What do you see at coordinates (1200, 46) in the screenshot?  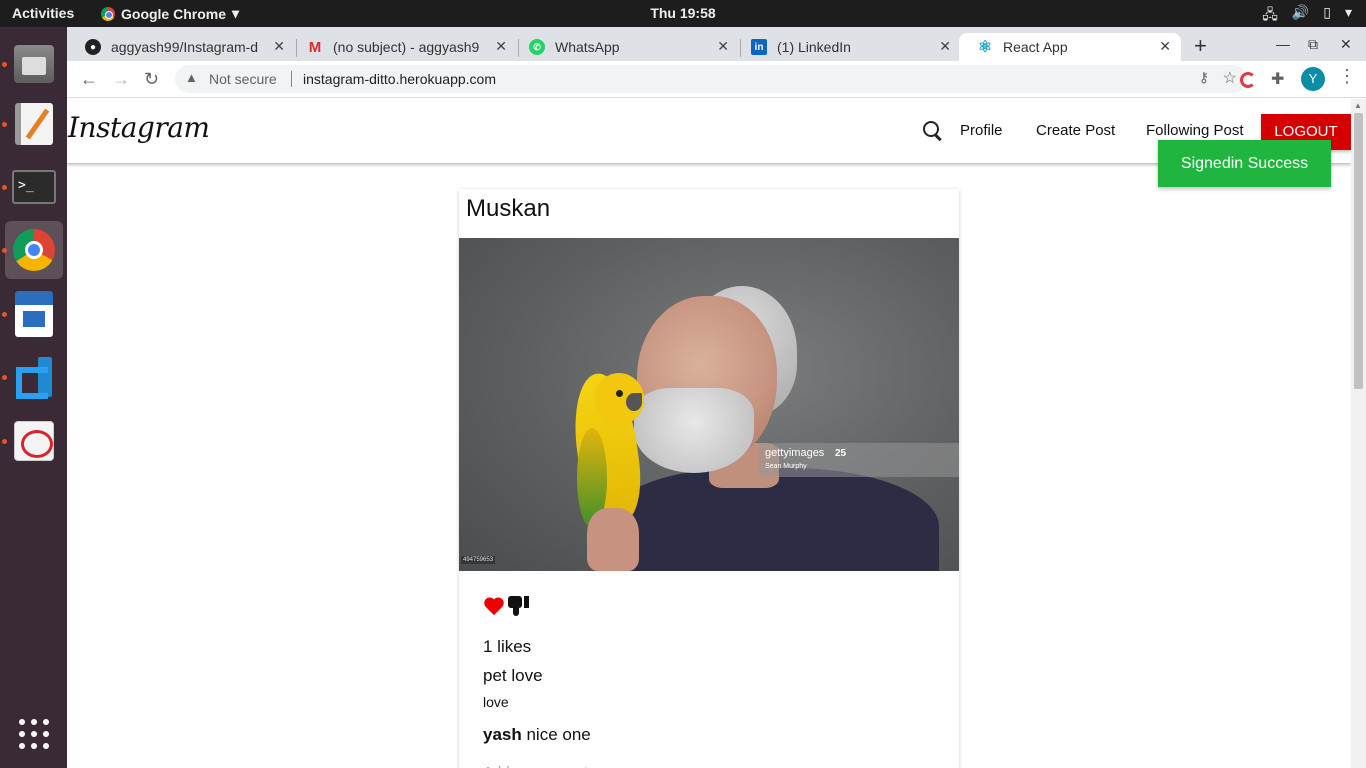 I see `new-tab-button: +` at bounding box center [1200, 46].